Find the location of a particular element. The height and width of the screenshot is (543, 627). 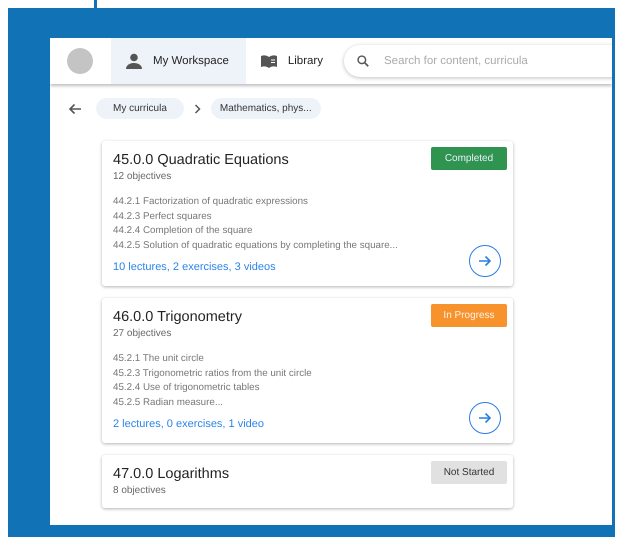

card-title: 47.0.0 Logarithms is located at coordinates (171, 474).